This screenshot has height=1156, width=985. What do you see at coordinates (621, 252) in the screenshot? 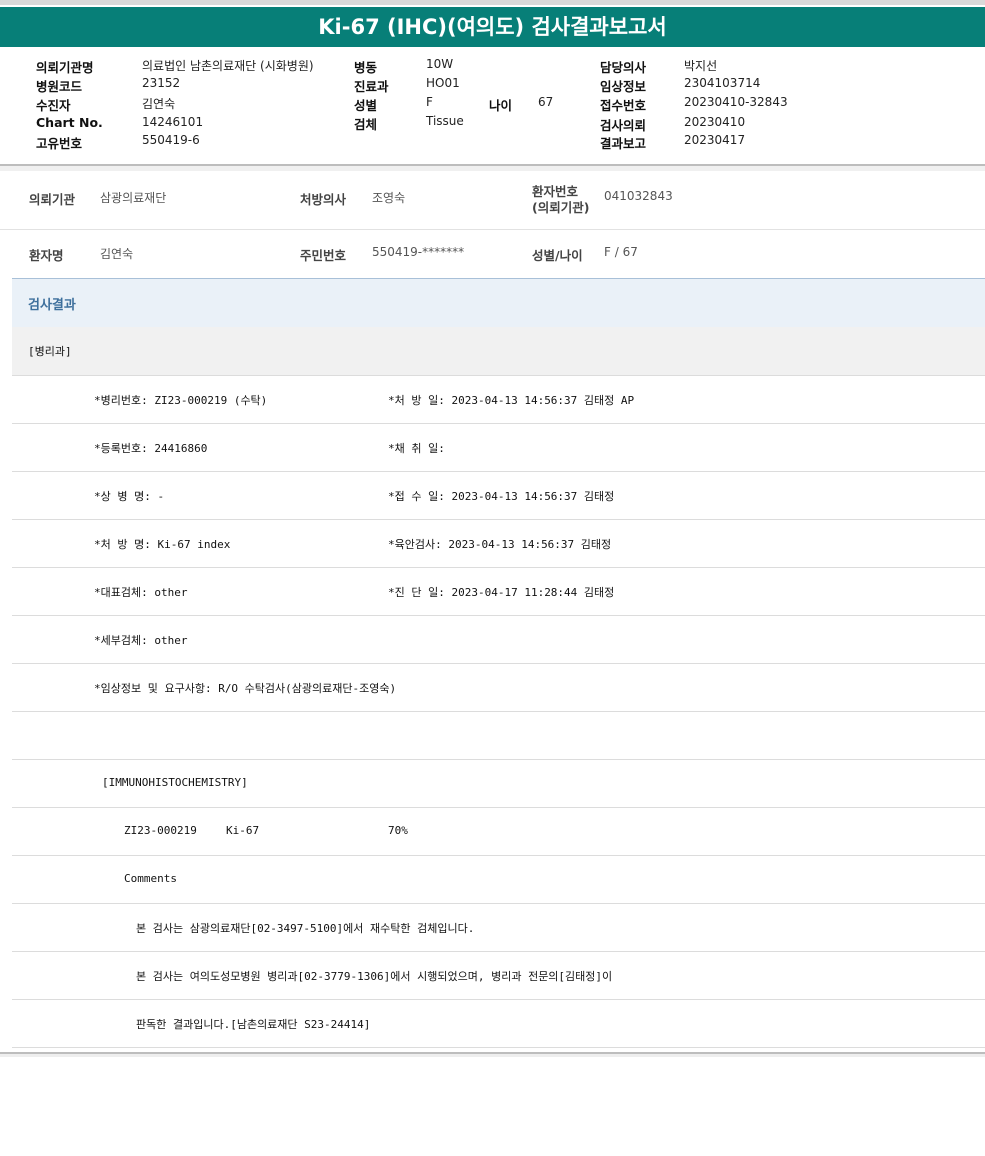
I see `info-value-sex-age: F / 67` at bounding box center [621, 252].